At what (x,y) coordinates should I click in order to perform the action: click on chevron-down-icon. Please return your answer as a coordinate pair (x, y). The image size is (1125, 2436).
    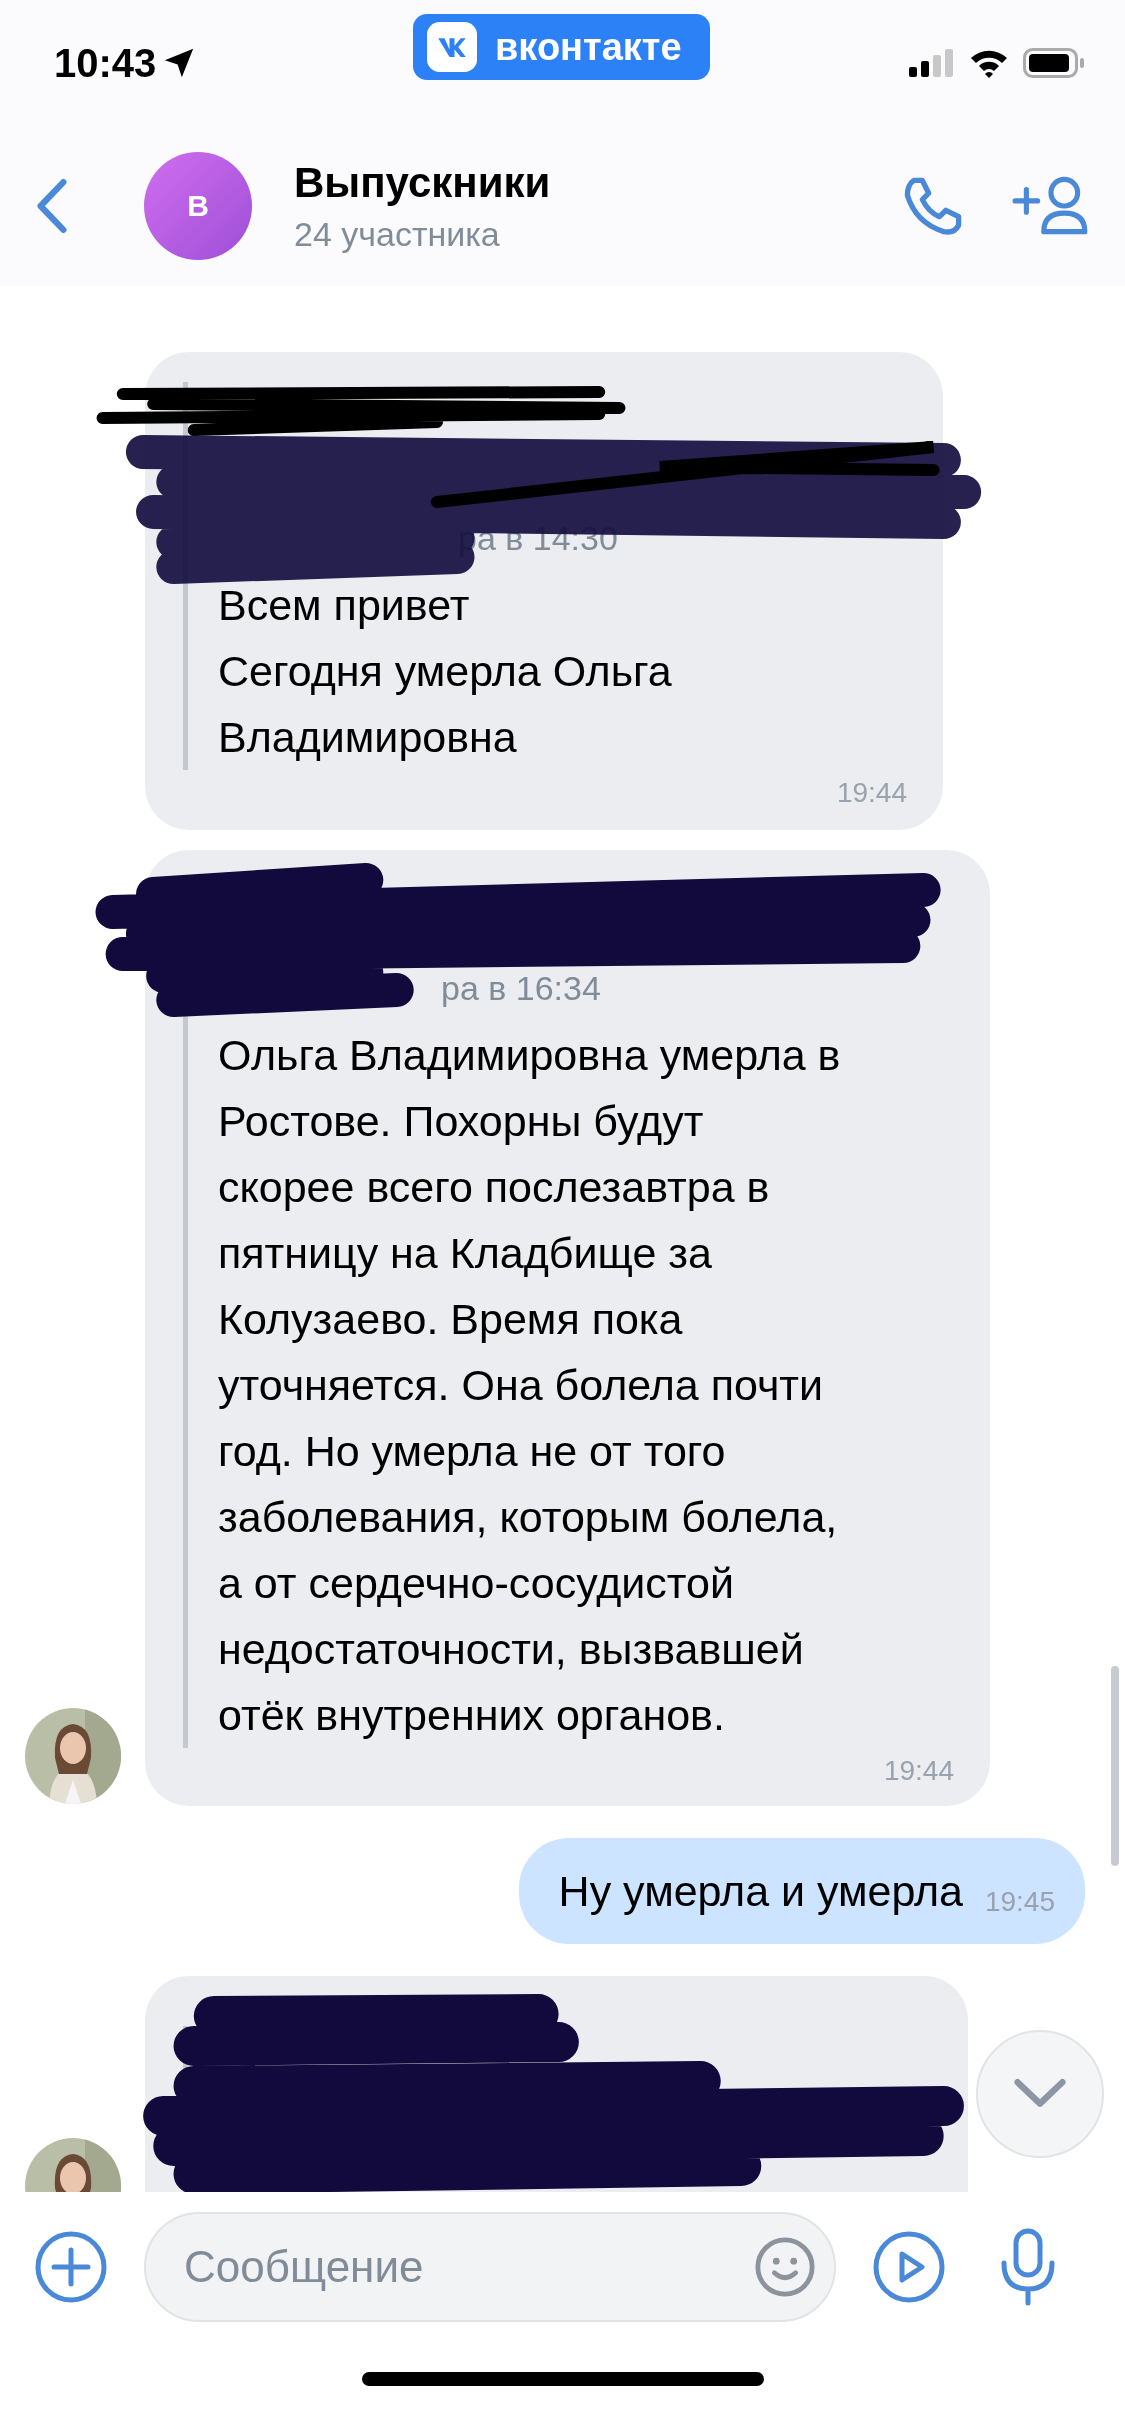
    Looking at the image, I should click on (1040, 2094).